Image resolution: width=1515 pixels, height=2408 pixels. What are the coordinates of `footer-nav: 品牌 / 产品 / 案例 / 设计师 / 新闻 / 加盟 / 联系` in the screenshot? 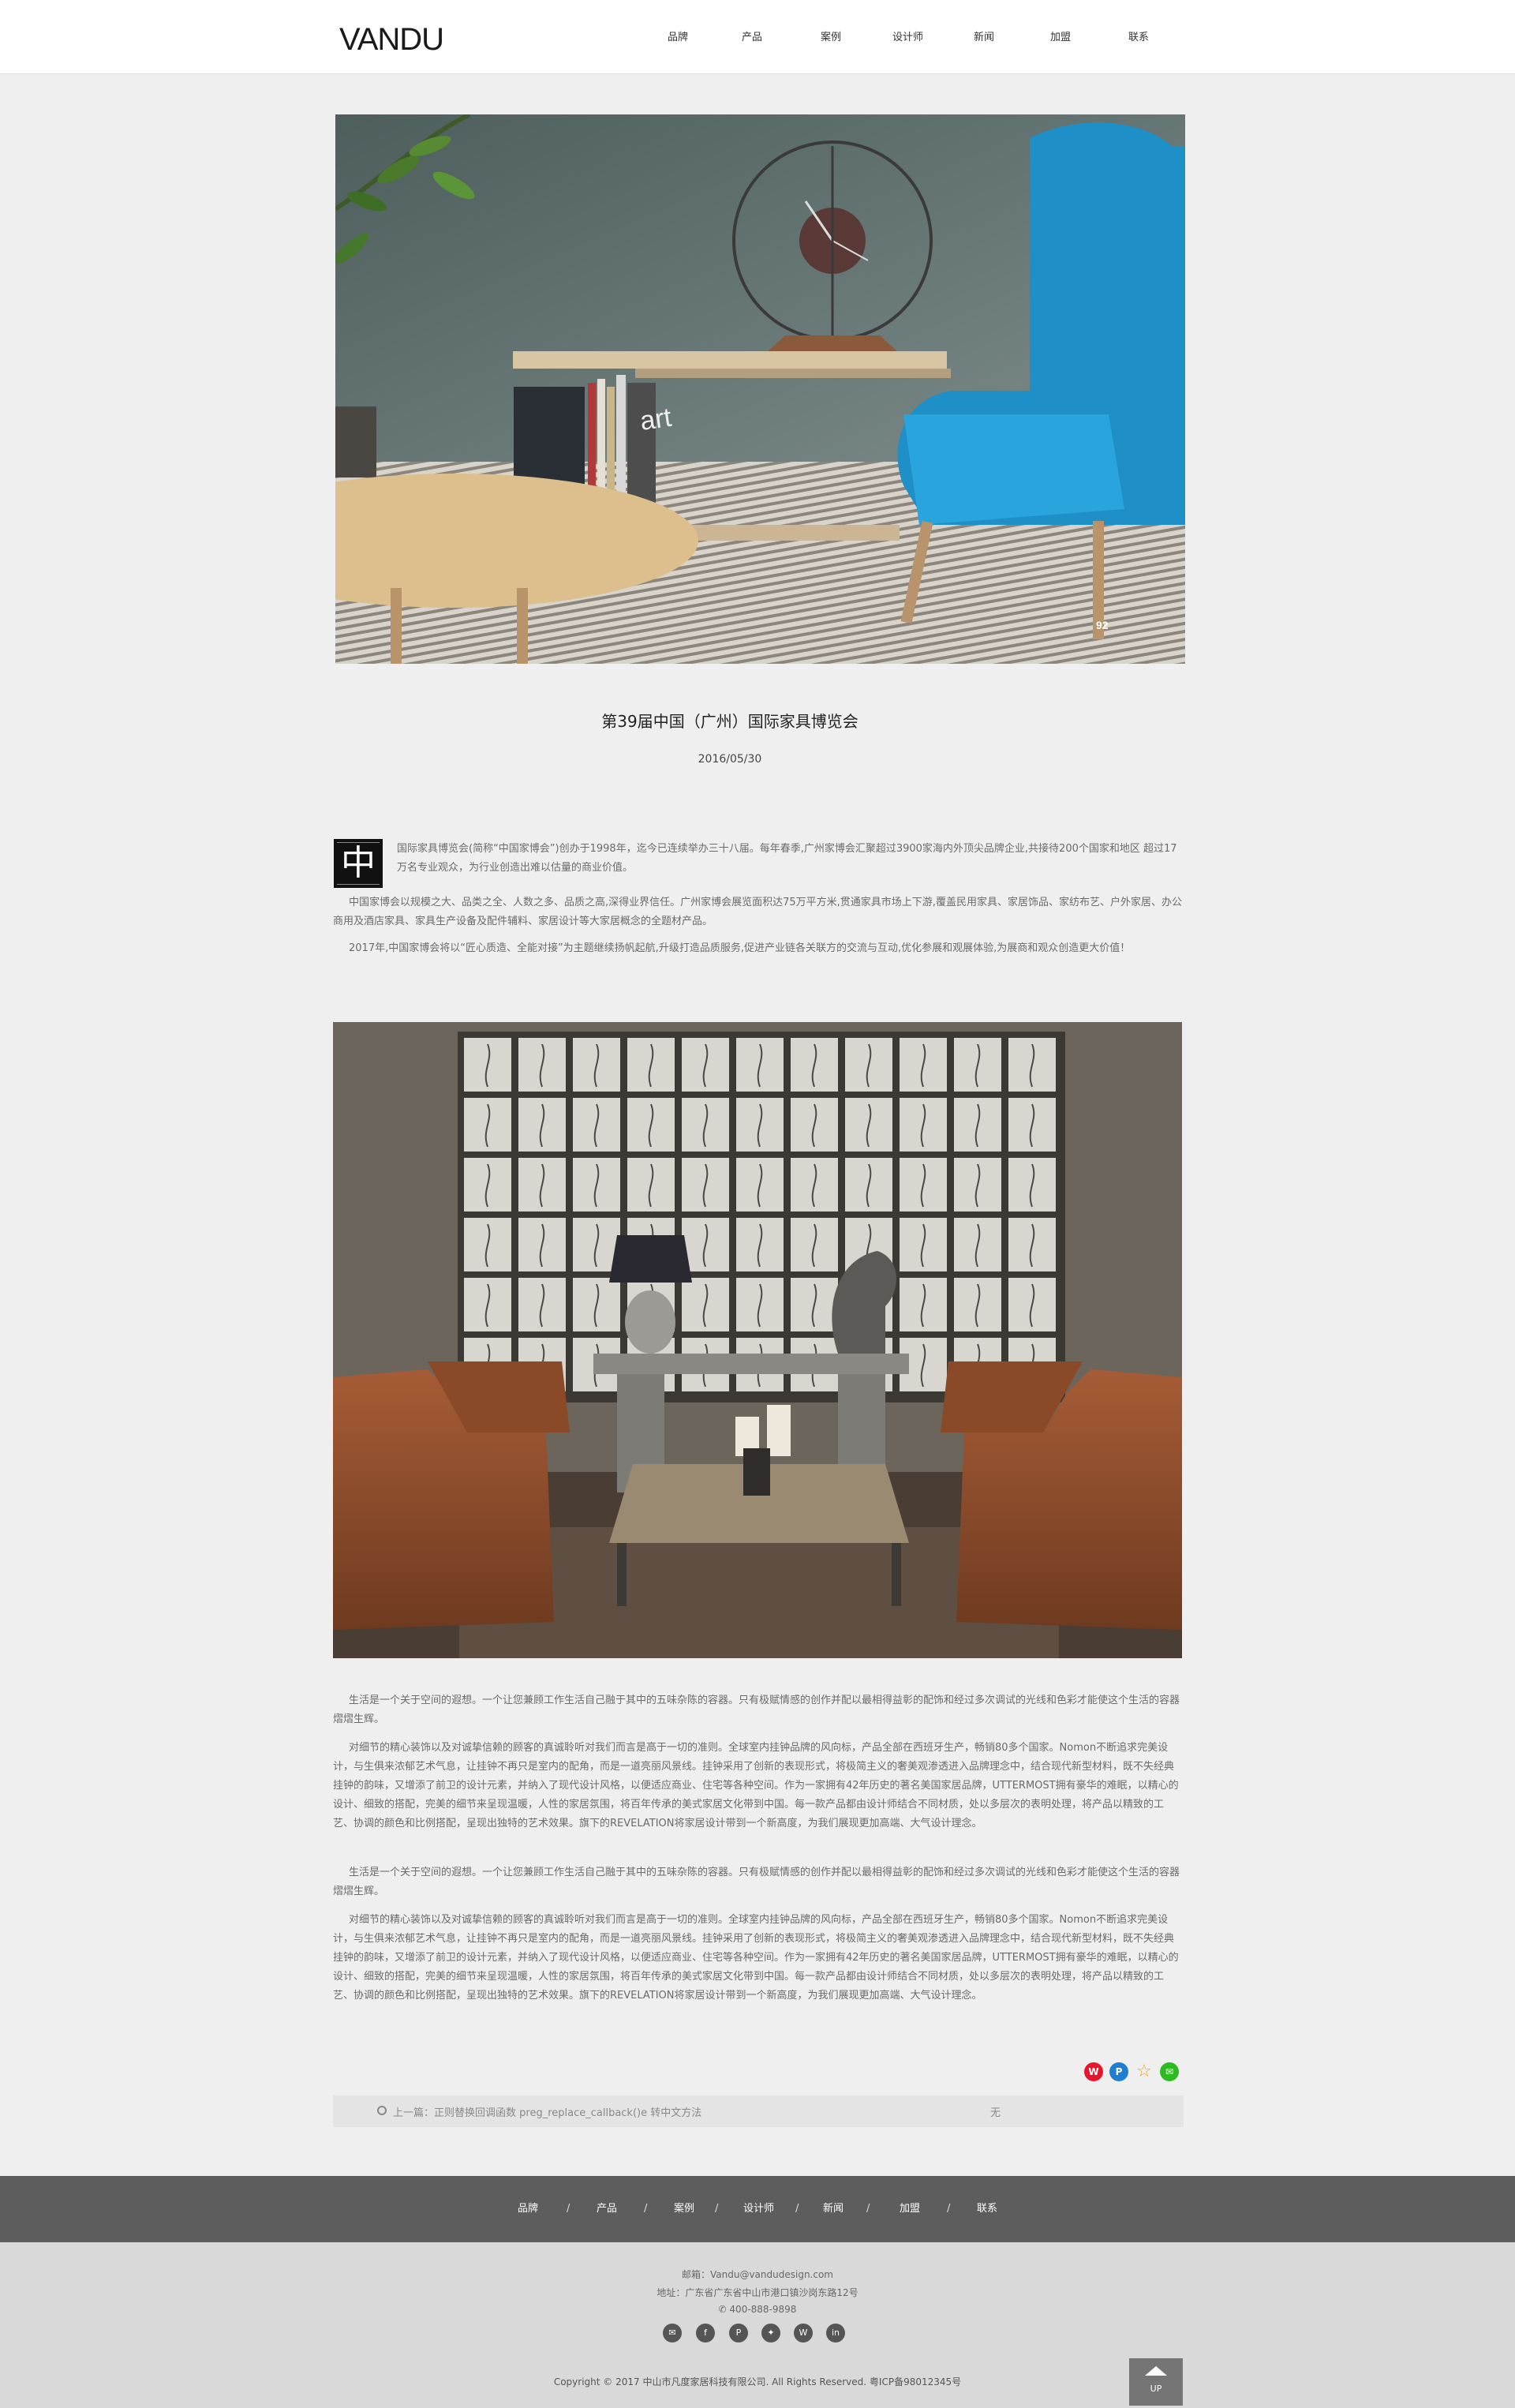 It's located at (757, 2209).